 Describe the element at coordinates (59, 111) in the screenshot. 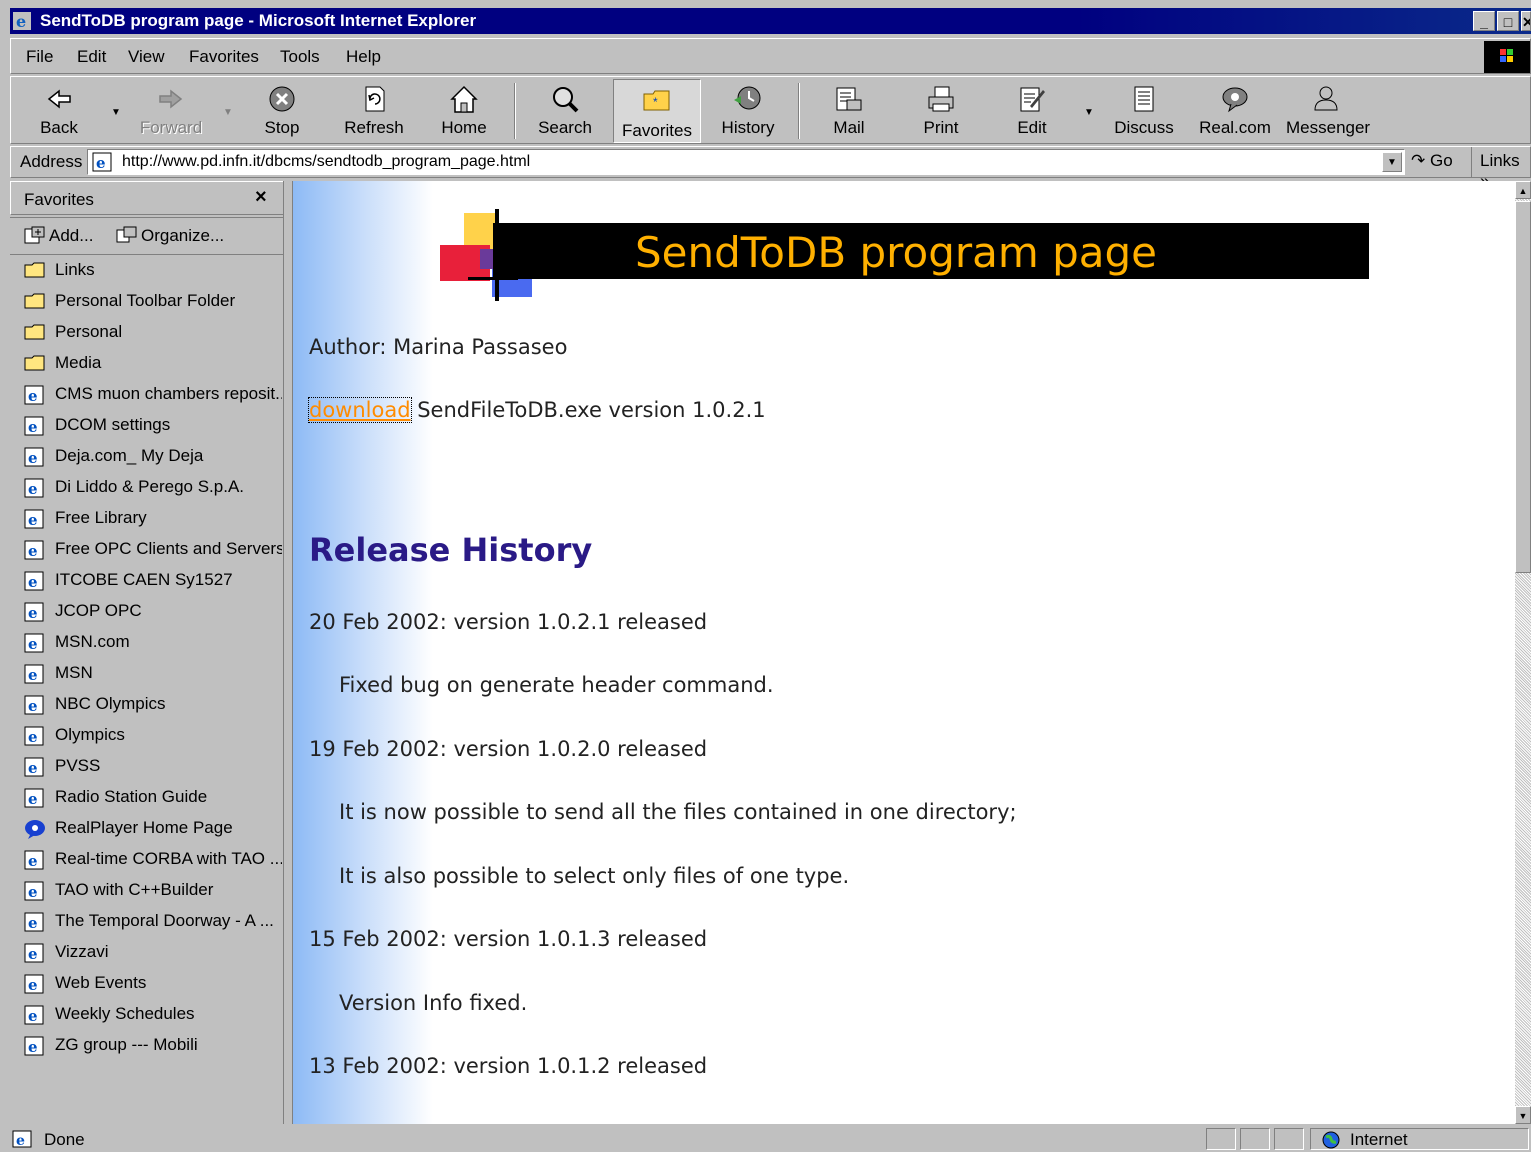

I see `back-button: Back` at that location.